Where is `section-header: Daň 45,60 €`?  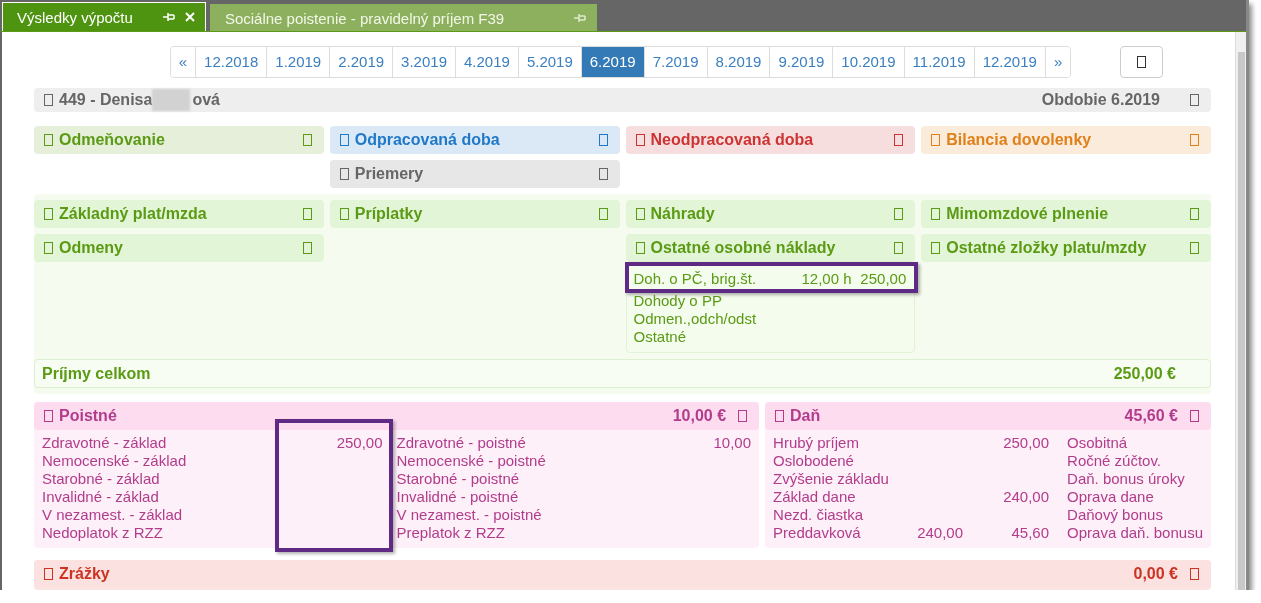 section-header: Daň 45,60 € is located at coordinates (988, 416).